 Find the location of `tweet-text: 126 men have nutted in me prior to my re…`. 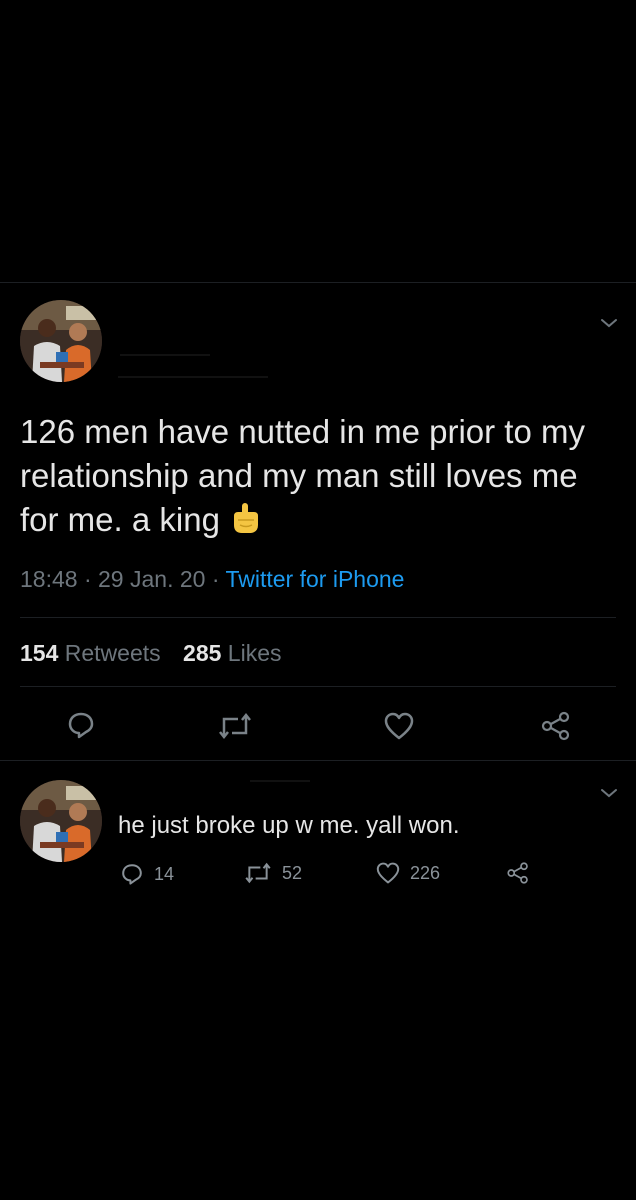

tweet-text: 126 men have nutted in me prior to my re… is located at coordinates (310, 478).